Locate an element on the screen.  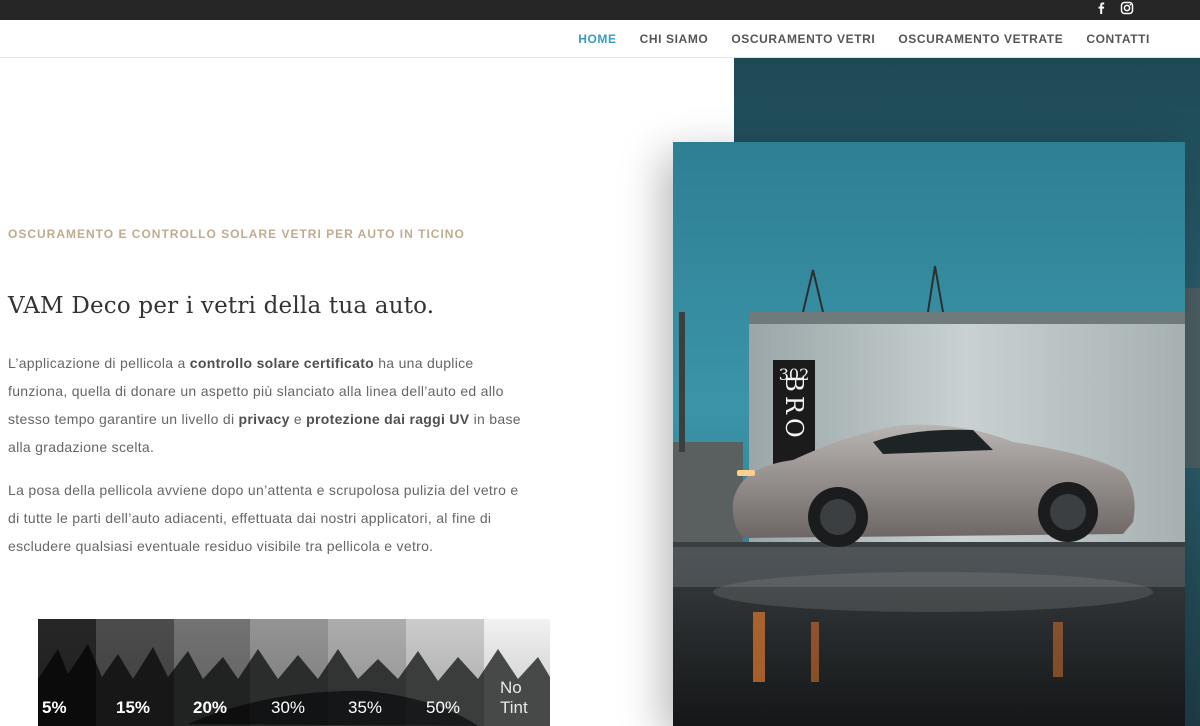
nav-item-oscuramento-vetrate: OSCURAMENTO VETRATE is located at coordinates (980, 39).